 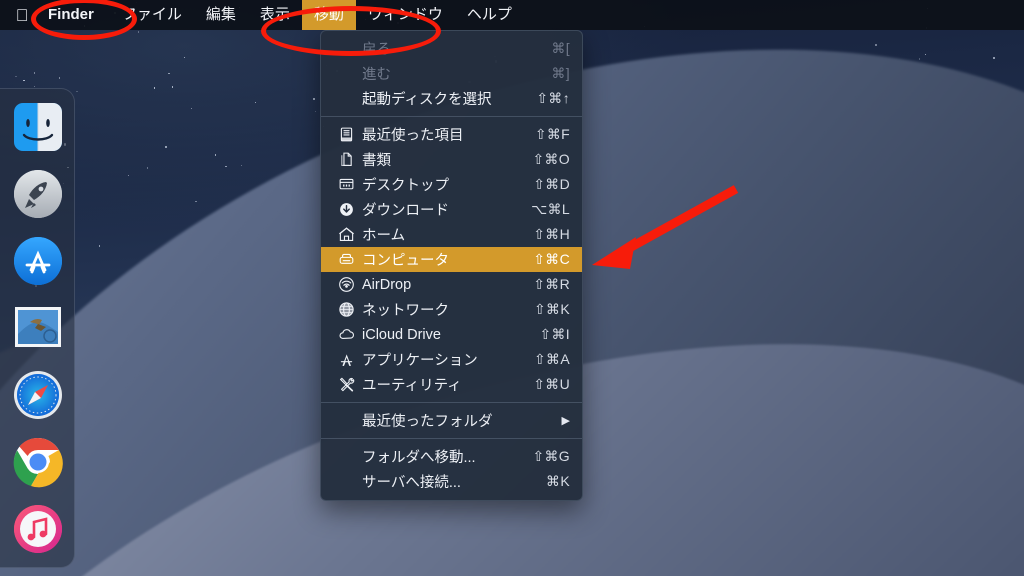 I want to click on applications-icon, so click(x=346, y=360).